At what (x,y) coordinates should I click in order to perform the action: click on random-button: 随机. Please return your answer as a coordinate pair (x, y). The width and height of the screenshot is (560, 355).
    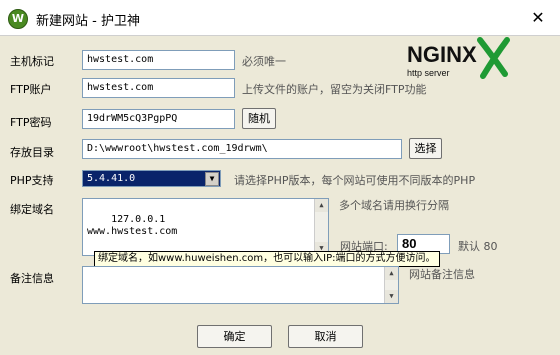
    Looking at the image, I should click on (259, 118).